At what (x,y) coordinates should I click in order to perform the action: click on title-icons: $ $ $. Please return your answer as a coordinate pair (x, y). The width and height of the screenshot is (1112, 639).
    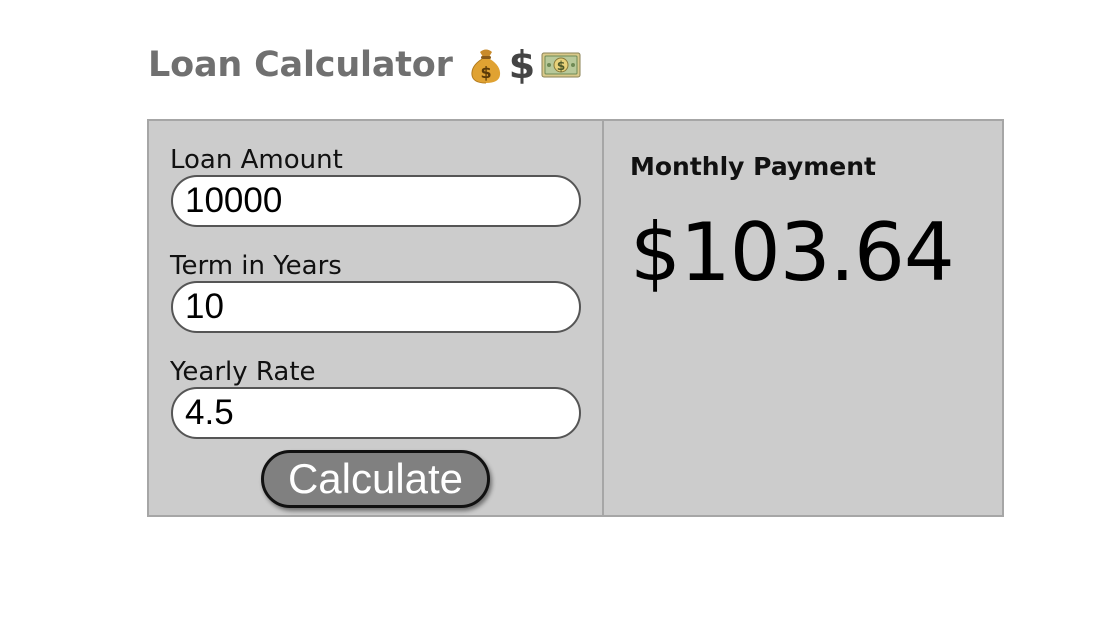
    Looking at the image, I should click on (525, 65).